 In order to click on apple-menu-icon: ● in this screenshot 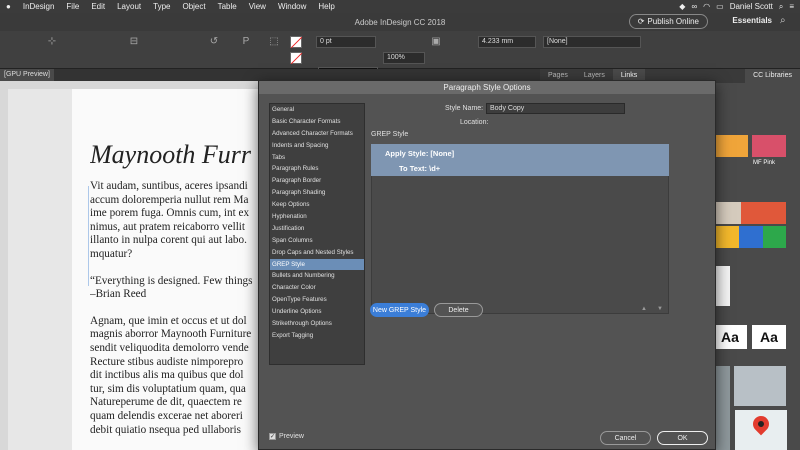, I will do `click(8, 6)`.